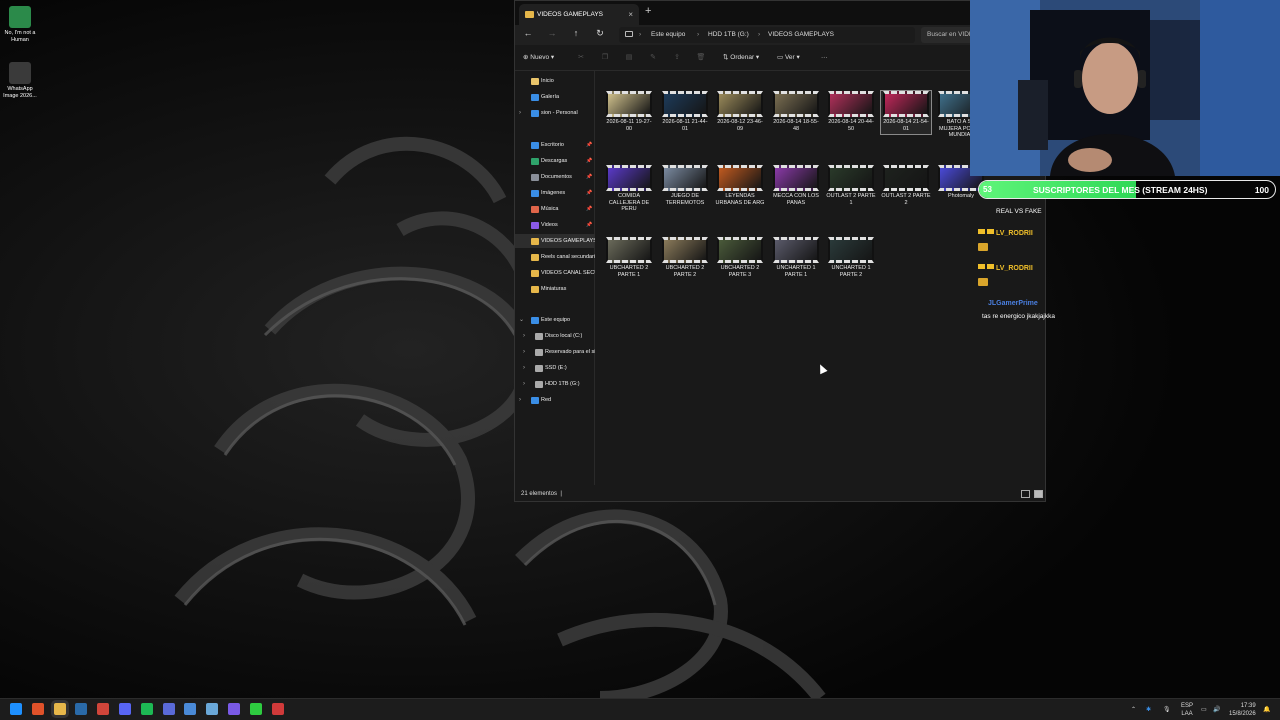 This screenshot has height=720, width=1280. What do you see at coordinates (555, 145) in the screenshot?
I see `sidebar-item-escritorio: Escritorio 📌` at bounding box center [555, 145].